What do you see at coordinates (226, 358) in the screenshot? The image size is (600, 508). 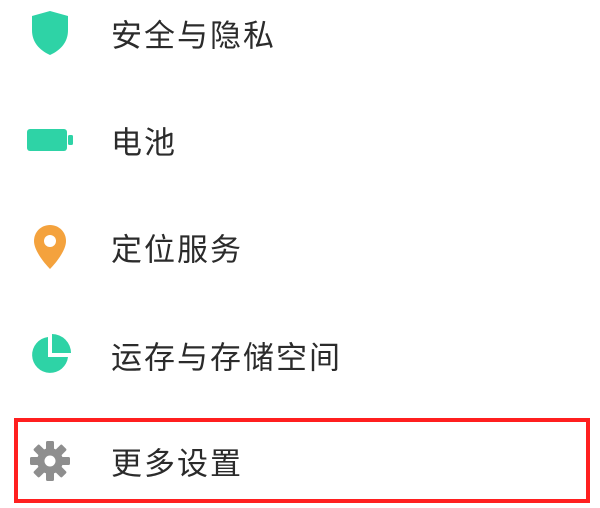 I see `settings-item-label: 运存与存储空间` at bounding box center [226, 358].